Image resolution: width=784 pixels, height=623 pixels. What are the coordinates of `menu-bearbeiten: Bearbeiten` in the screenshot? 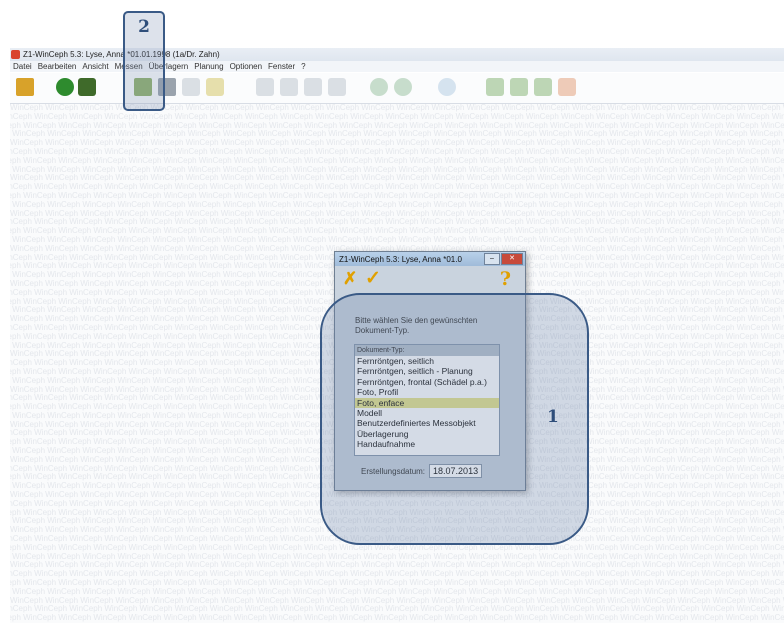 It's located at (57, 66).